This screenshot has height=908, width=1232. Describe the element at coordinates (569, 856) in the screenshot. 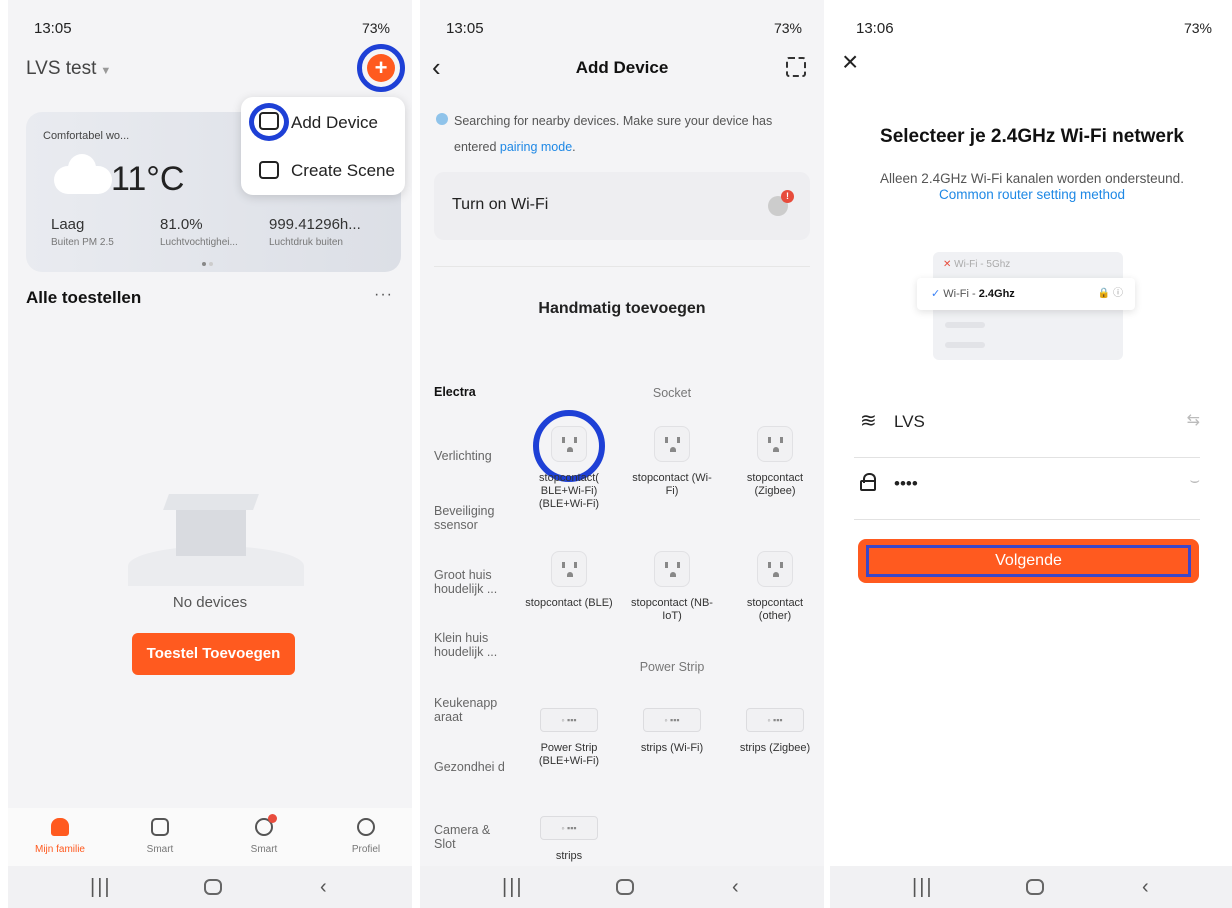

I see `device-label: strips` at that location.